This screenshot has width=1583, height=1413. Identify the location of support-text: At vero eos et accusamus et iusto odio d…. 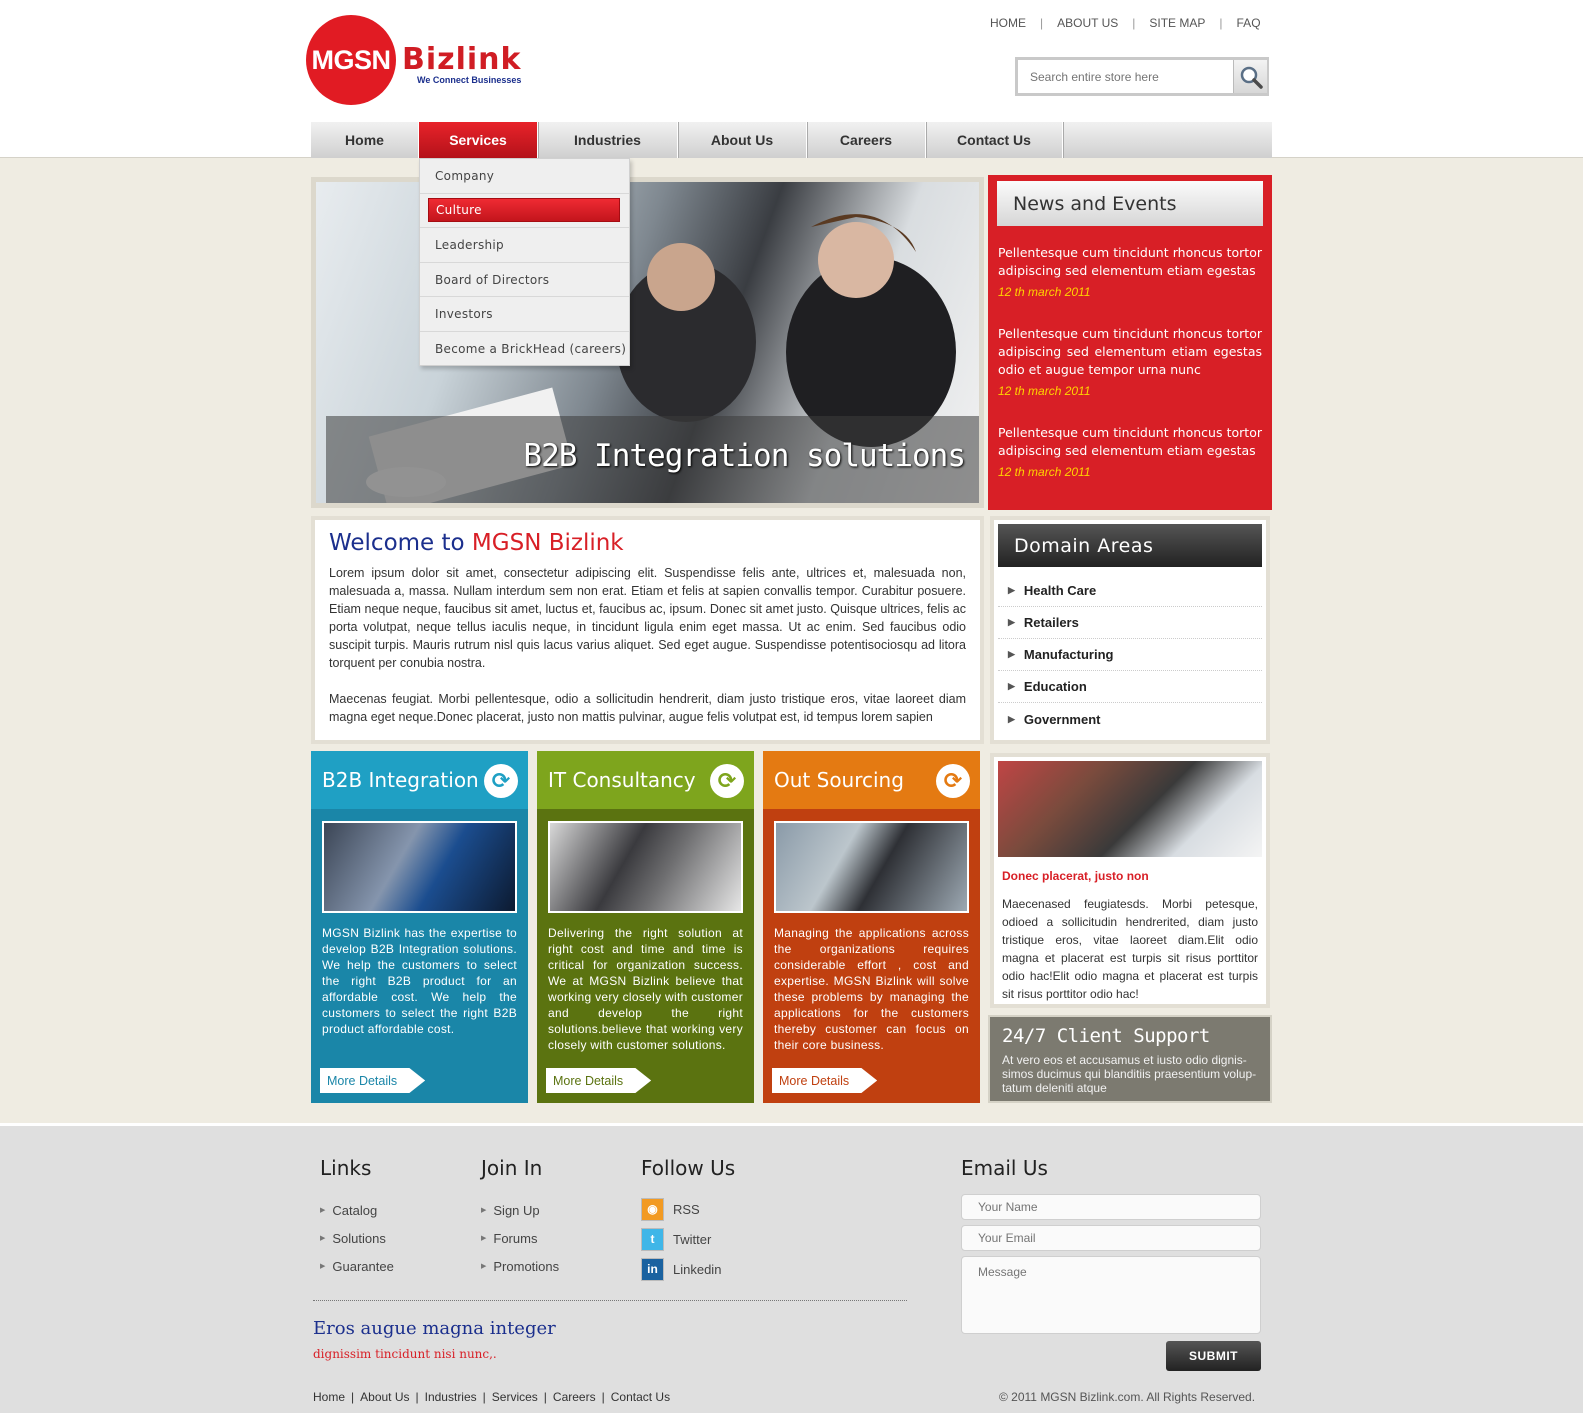
(1129, 1074).